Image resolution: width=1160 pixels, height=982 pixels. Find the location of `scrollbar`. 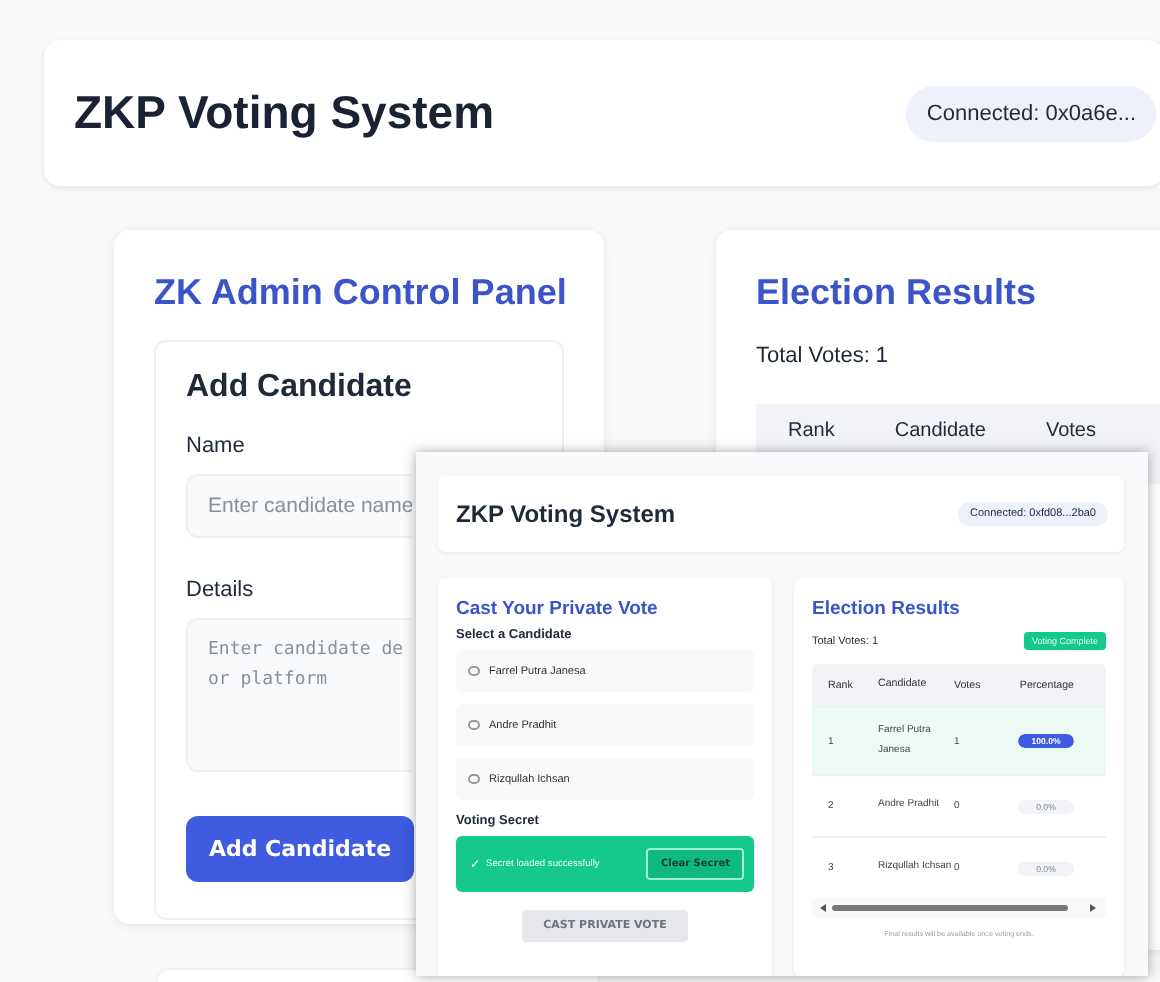

scrollbar is located at coordinates (958, 908).